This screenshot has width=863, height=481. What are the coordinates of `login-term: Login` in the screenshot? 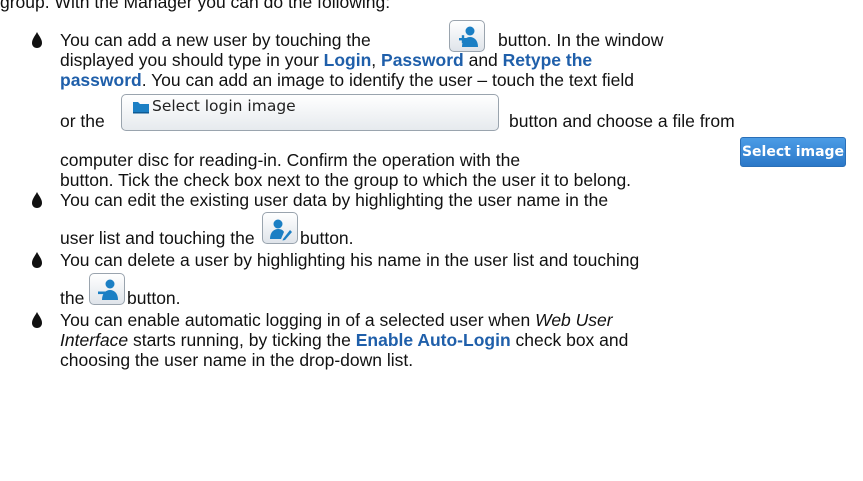 It's located at (347, 60).